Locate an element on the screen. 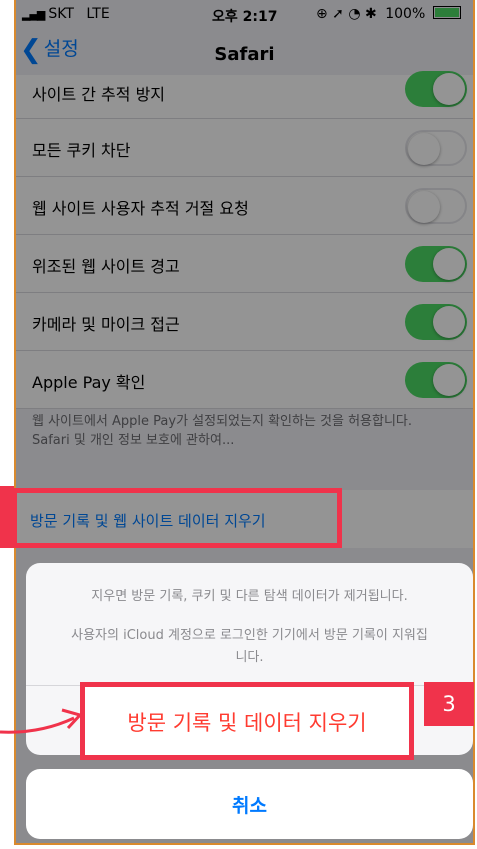 The width and height of the screenshot is (477, 849). pointer-arrow-icon is located at coordinates (41, 721).